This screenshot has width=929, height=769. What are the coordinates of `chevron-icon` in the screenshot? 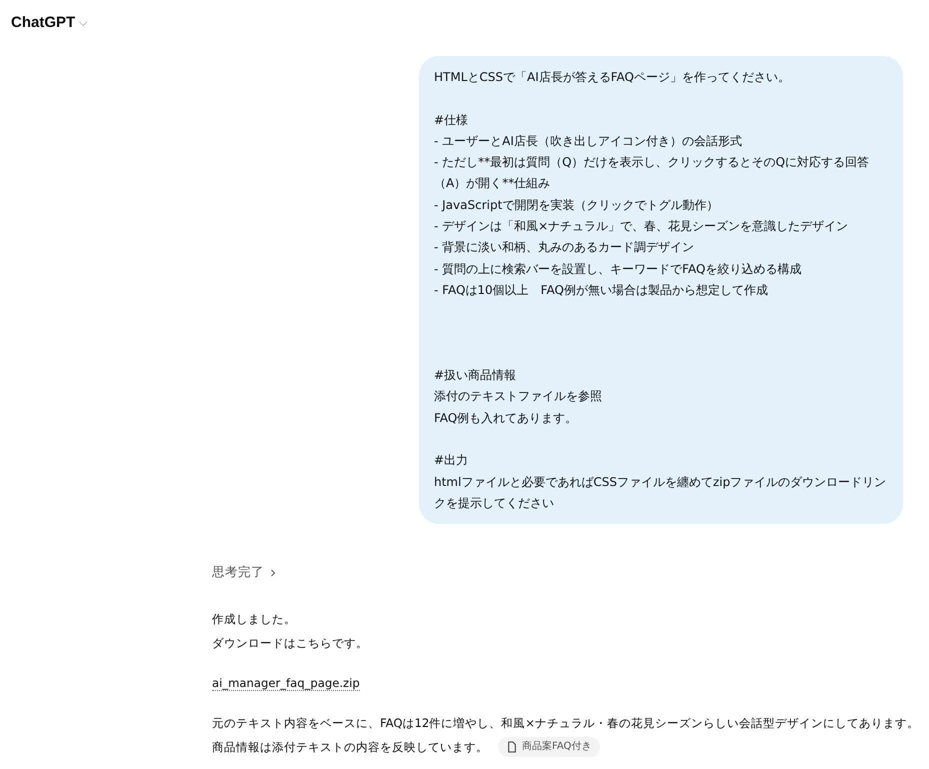 It's located at (273, 573).